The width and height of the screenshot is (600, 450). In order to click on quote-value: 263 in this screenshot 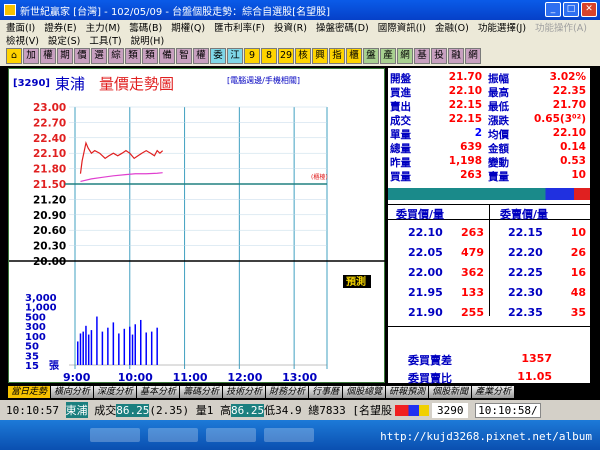, I will do `click(471, 175)`.